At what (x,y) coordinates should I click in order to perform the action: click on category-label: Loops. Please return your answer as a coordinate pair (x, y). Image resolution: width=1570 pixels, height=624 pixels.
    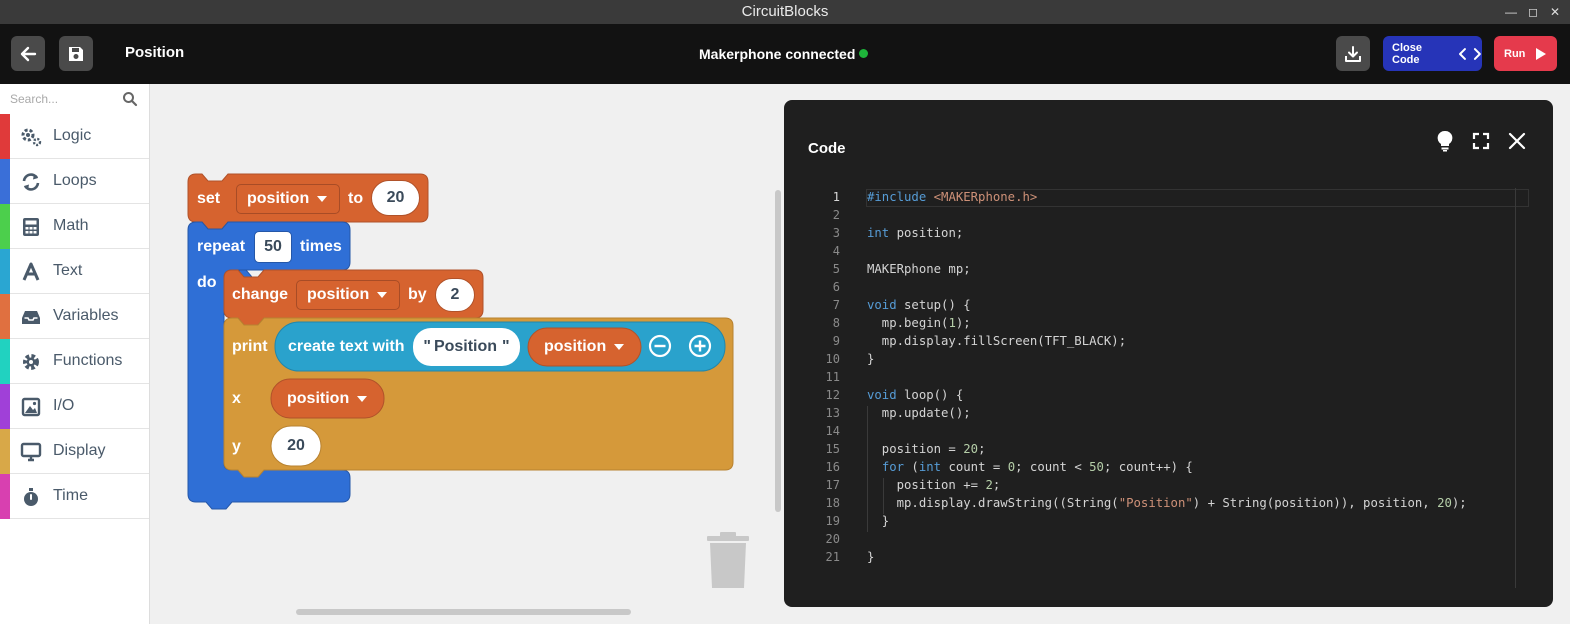
    Looking at the image, I should click on (75, 180).